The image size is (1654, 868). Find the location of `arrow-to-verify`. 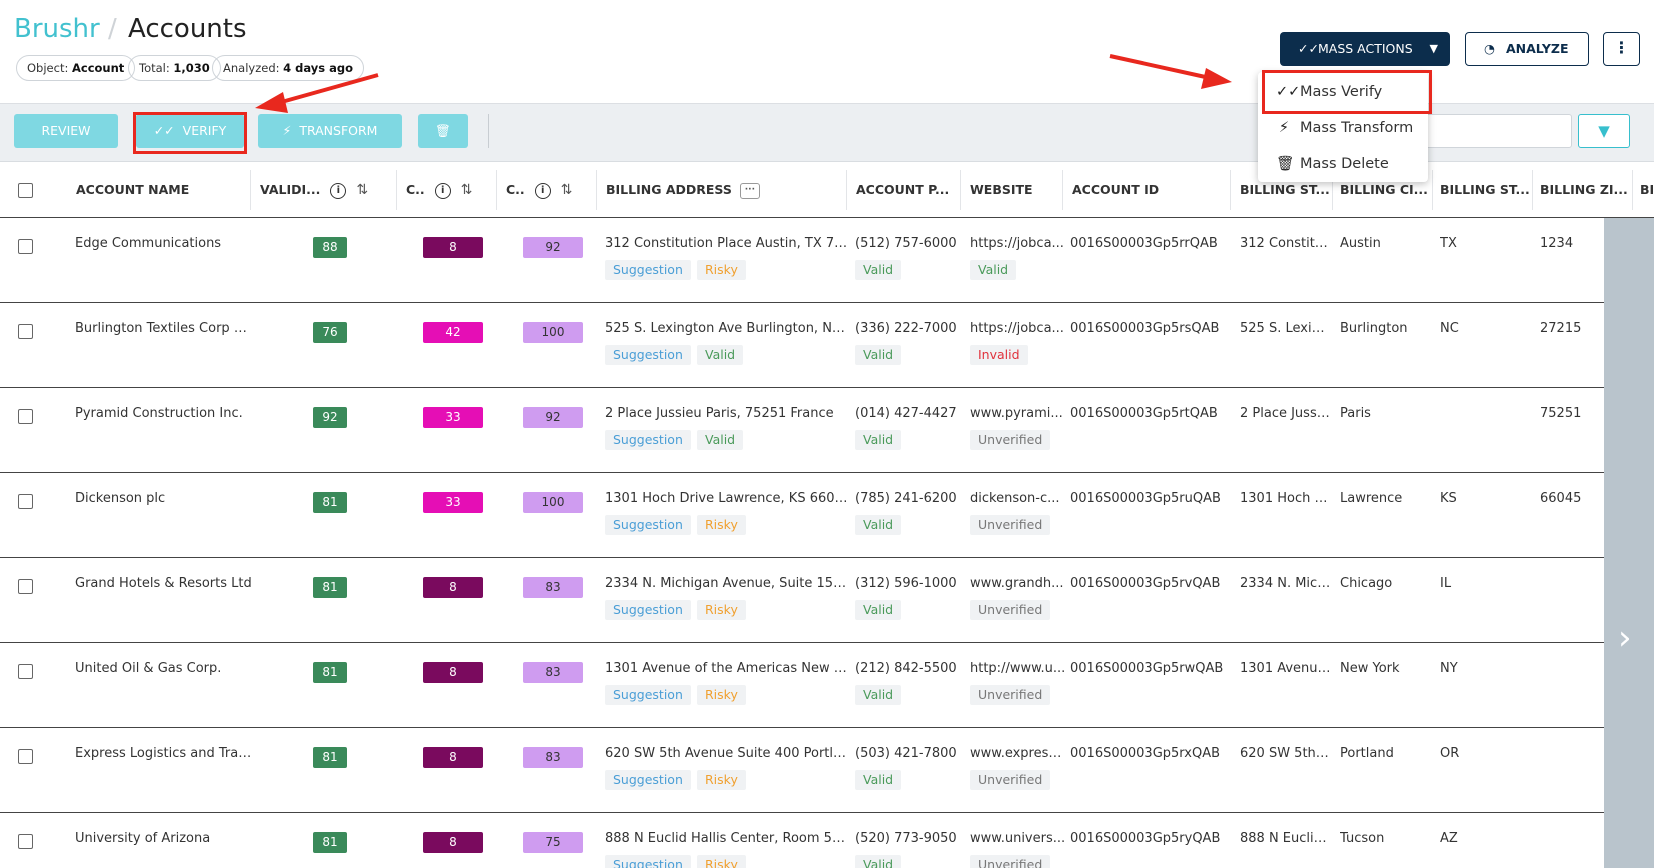

arrow-to-verify is located at coordinates (317, 93).